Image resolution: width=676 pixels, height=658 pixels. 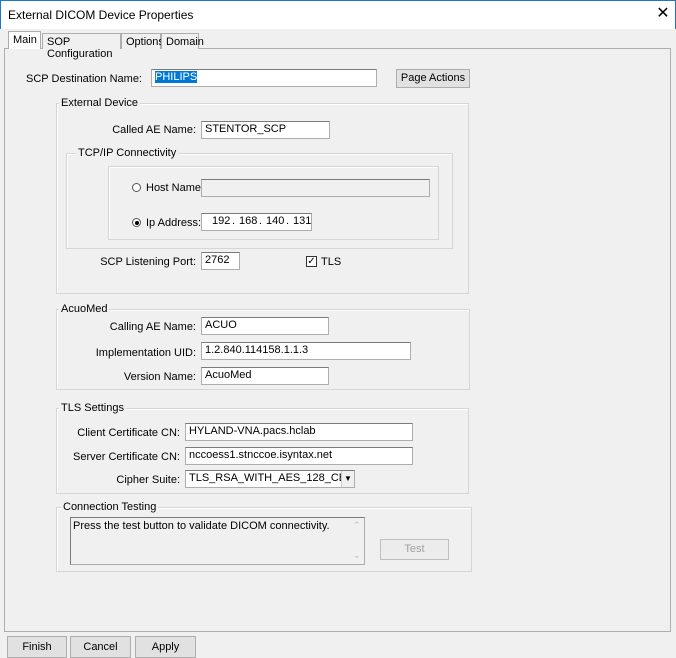 What do you see at coordinates (357, 555) in the screenshot?
I see `scroll-down-icon: ⌄` at bounding box center [357, 555].